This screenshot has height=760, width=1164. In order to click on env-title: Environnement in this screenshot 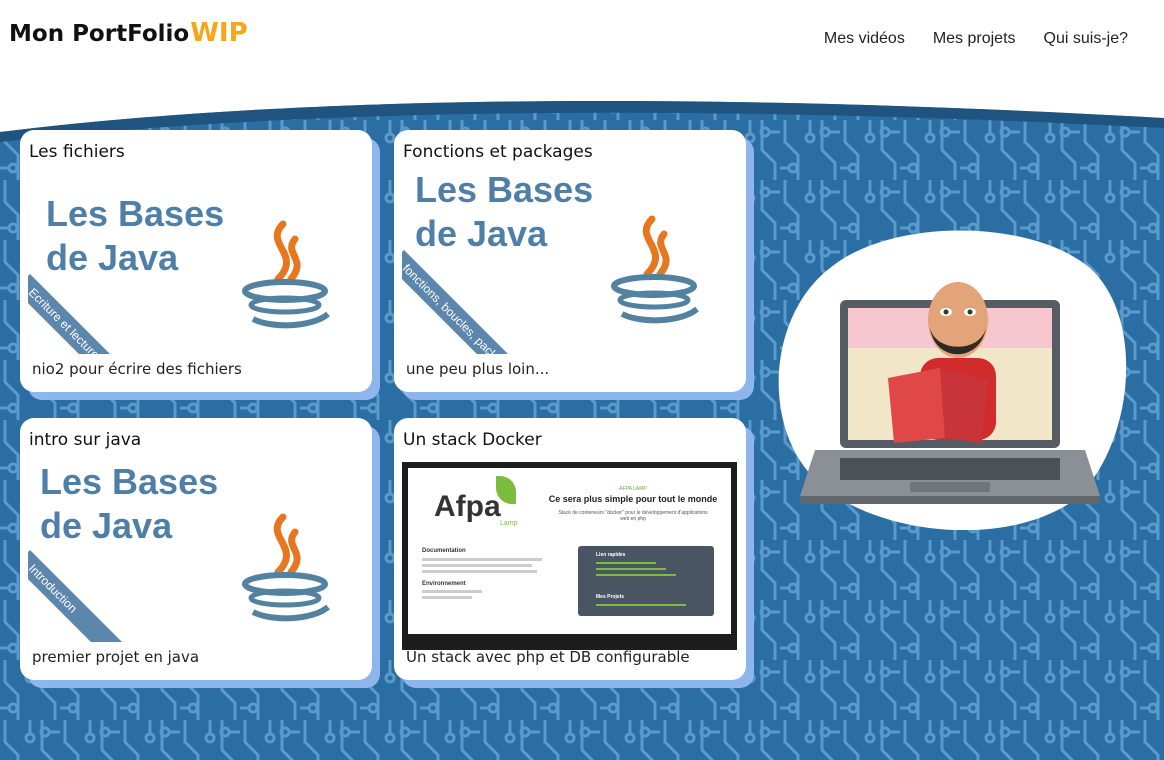, I will do `click(444, 584)`.